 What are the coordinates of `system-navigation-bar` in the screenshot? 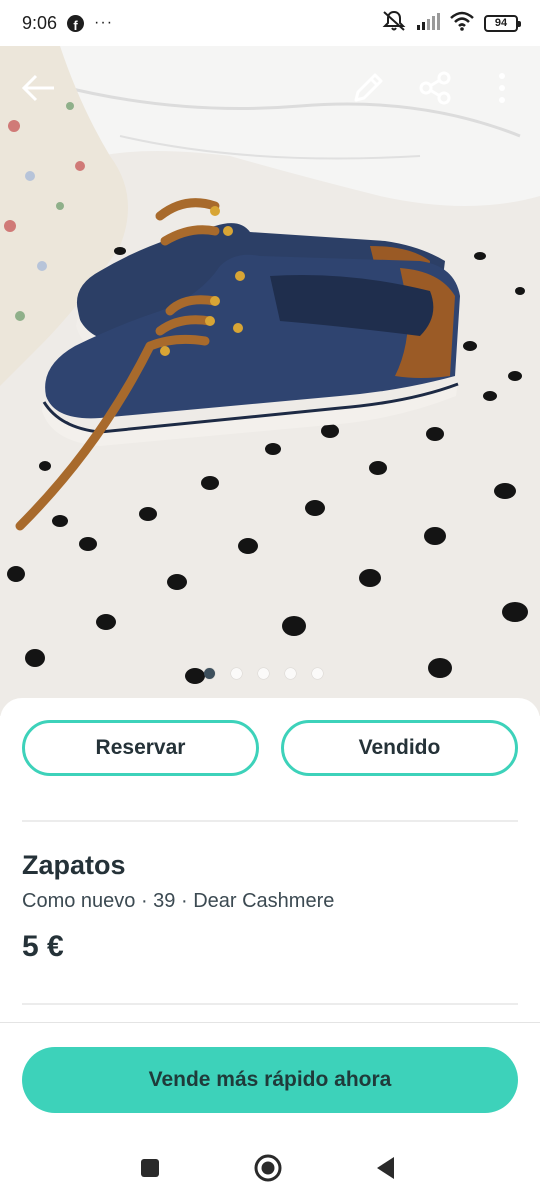 It's located at (270, 1167).